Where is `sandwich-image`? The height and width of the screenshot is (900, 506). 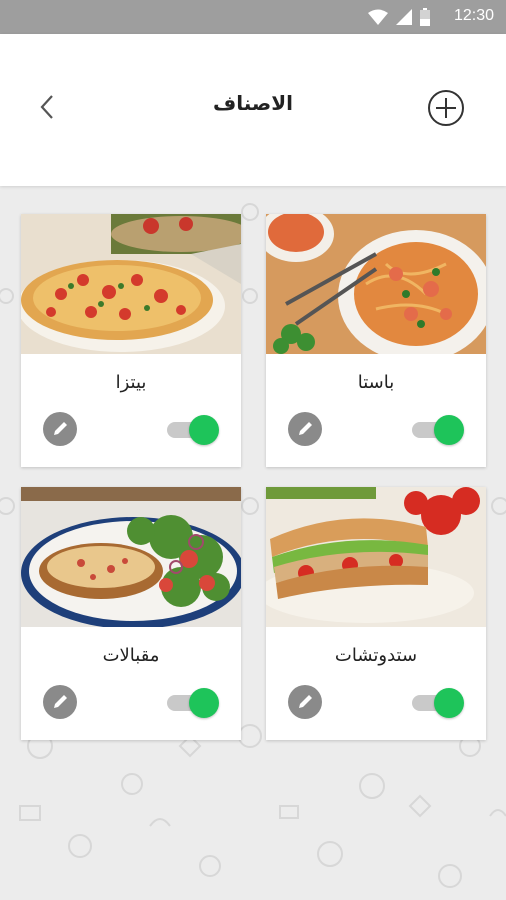 sandwich-image is located at coordinates (376, 557).